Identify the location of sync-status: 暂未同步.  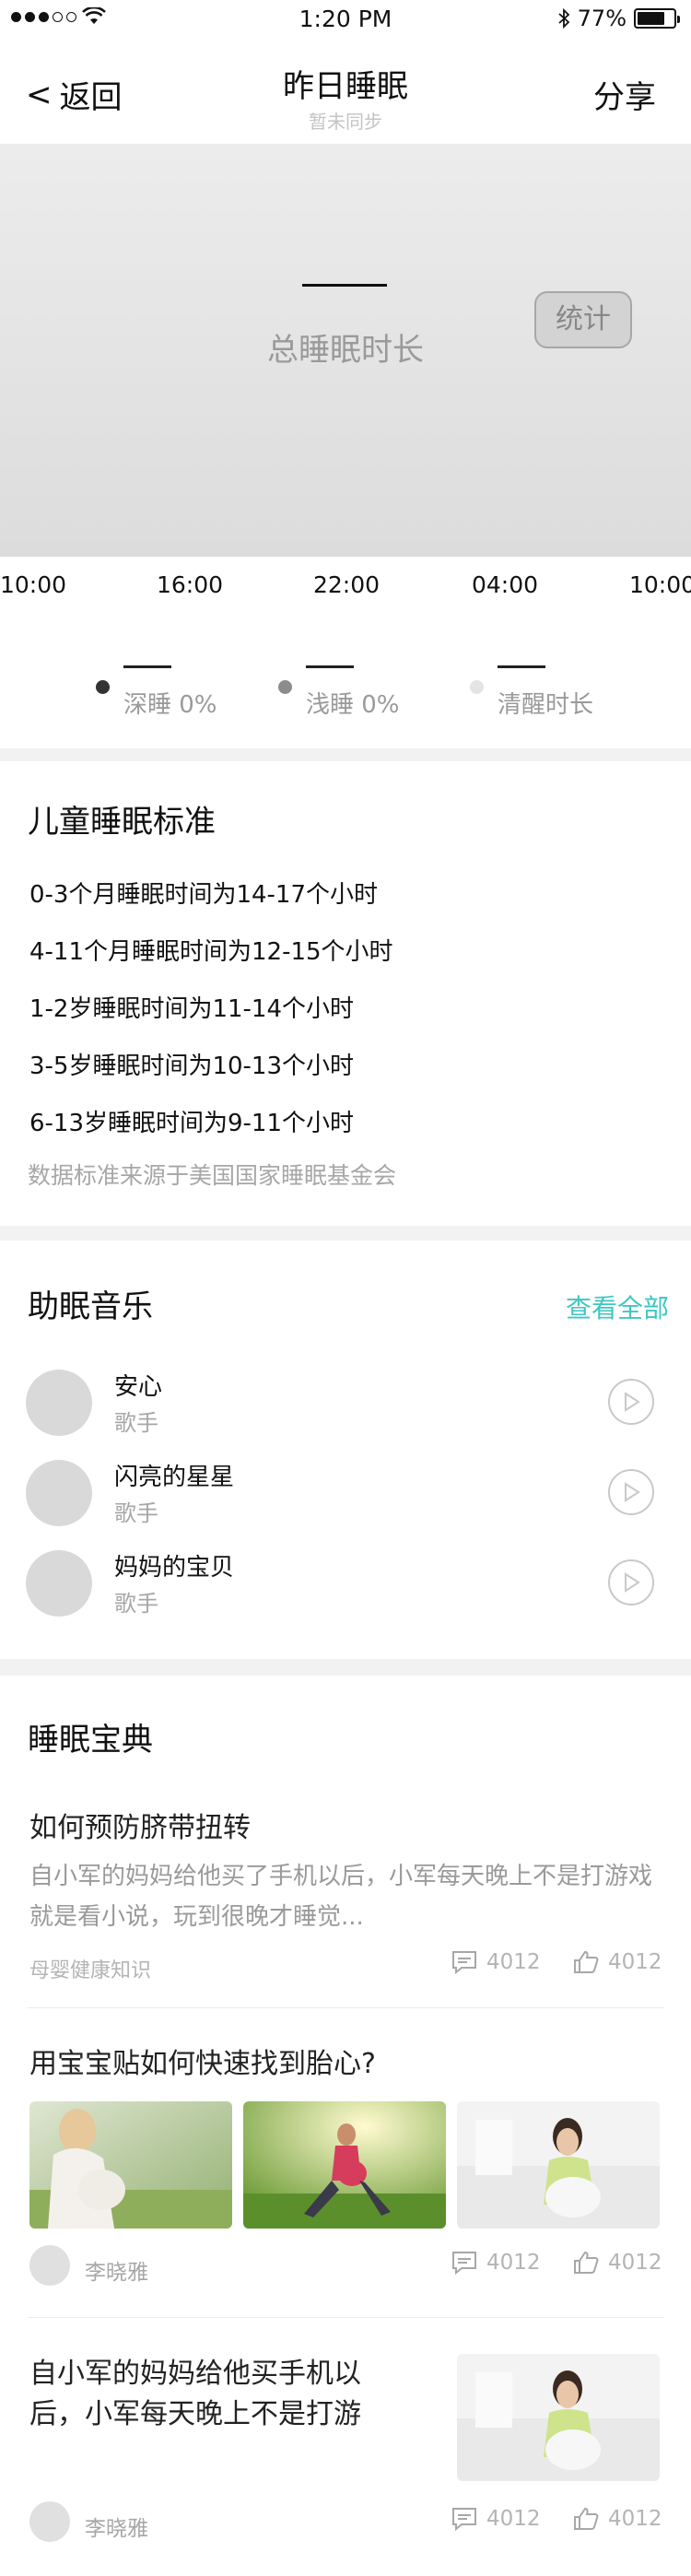
(345, 122).